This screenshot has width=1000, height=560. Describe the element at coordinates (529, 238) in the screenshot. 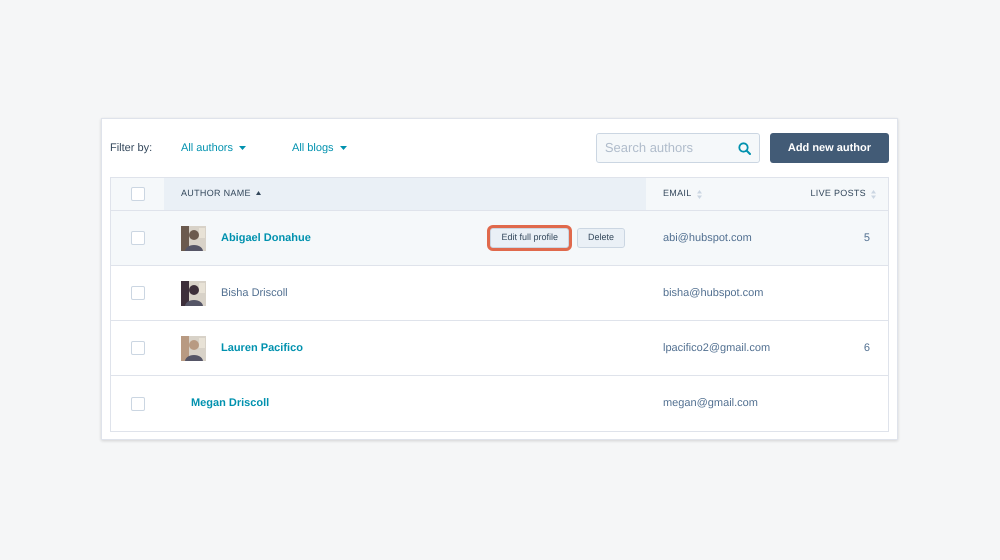

I see `edit-profile-button: Edit full profile` at that location.